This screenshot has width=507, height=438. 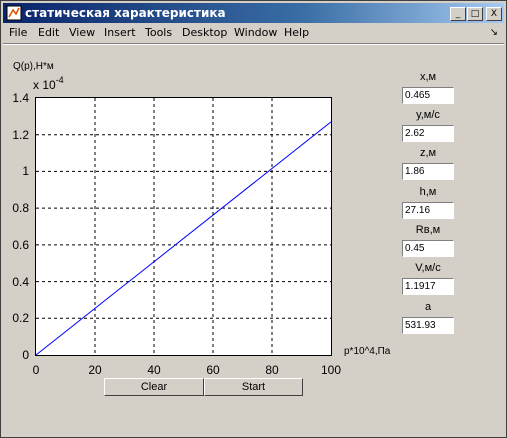 I want to click on y-tick-label: 0.8, so click(x=20, y=208).